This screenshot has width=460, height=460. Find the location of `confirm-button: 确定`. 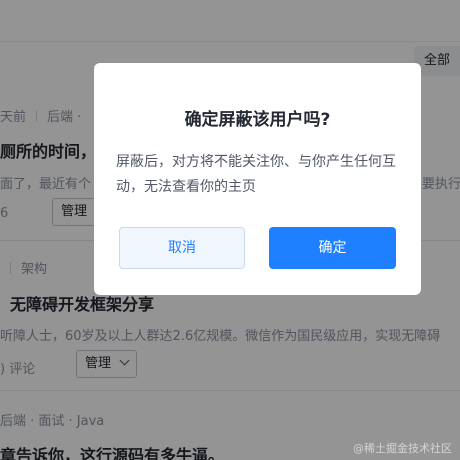

confirm-button: 确定 is located at coordinates (332, 248).